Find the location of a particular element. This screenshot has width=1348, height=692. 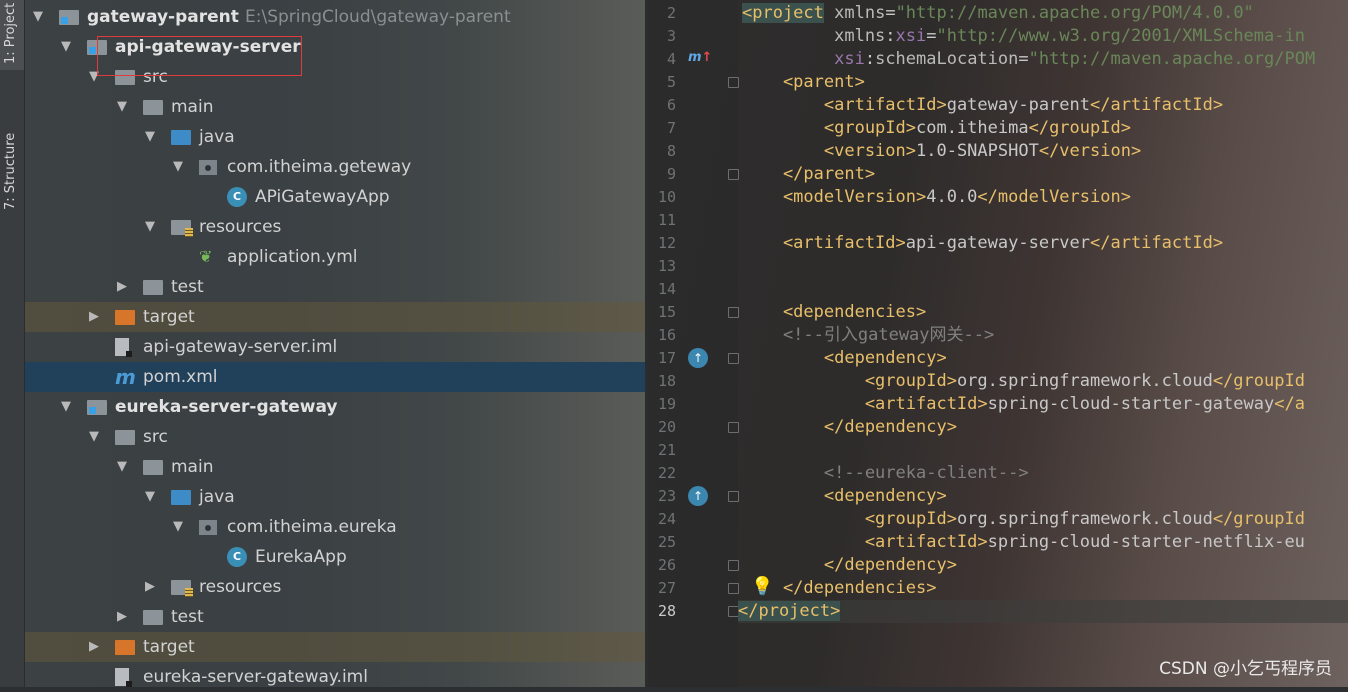

tree-item: ▼ com.itheima.eureka is located at coordinates (335, 527).